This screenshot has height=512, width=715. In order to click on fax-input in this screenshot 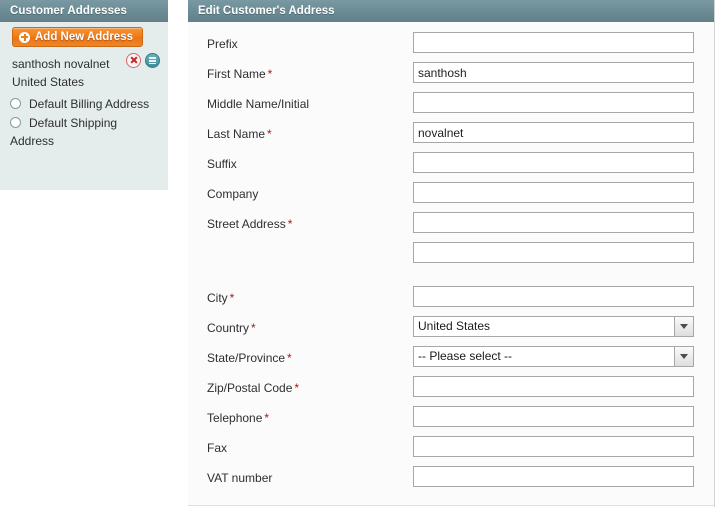, I will do `click(553, 446)`.